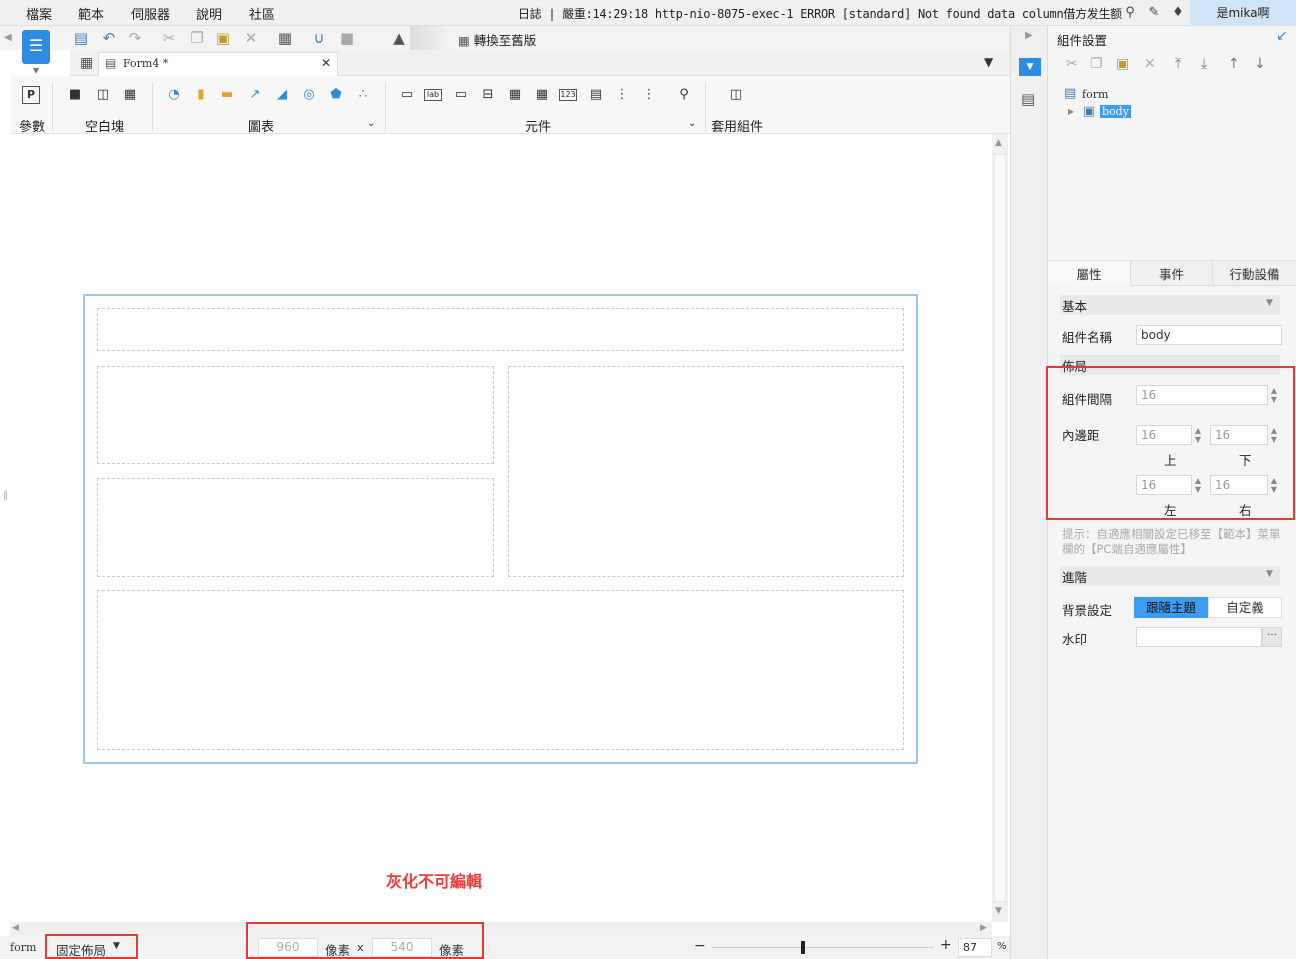  What do you see at coordinates (262, 13) in the screenshot?
I see `menu-community: 社區` at bounding box center [262, 13].